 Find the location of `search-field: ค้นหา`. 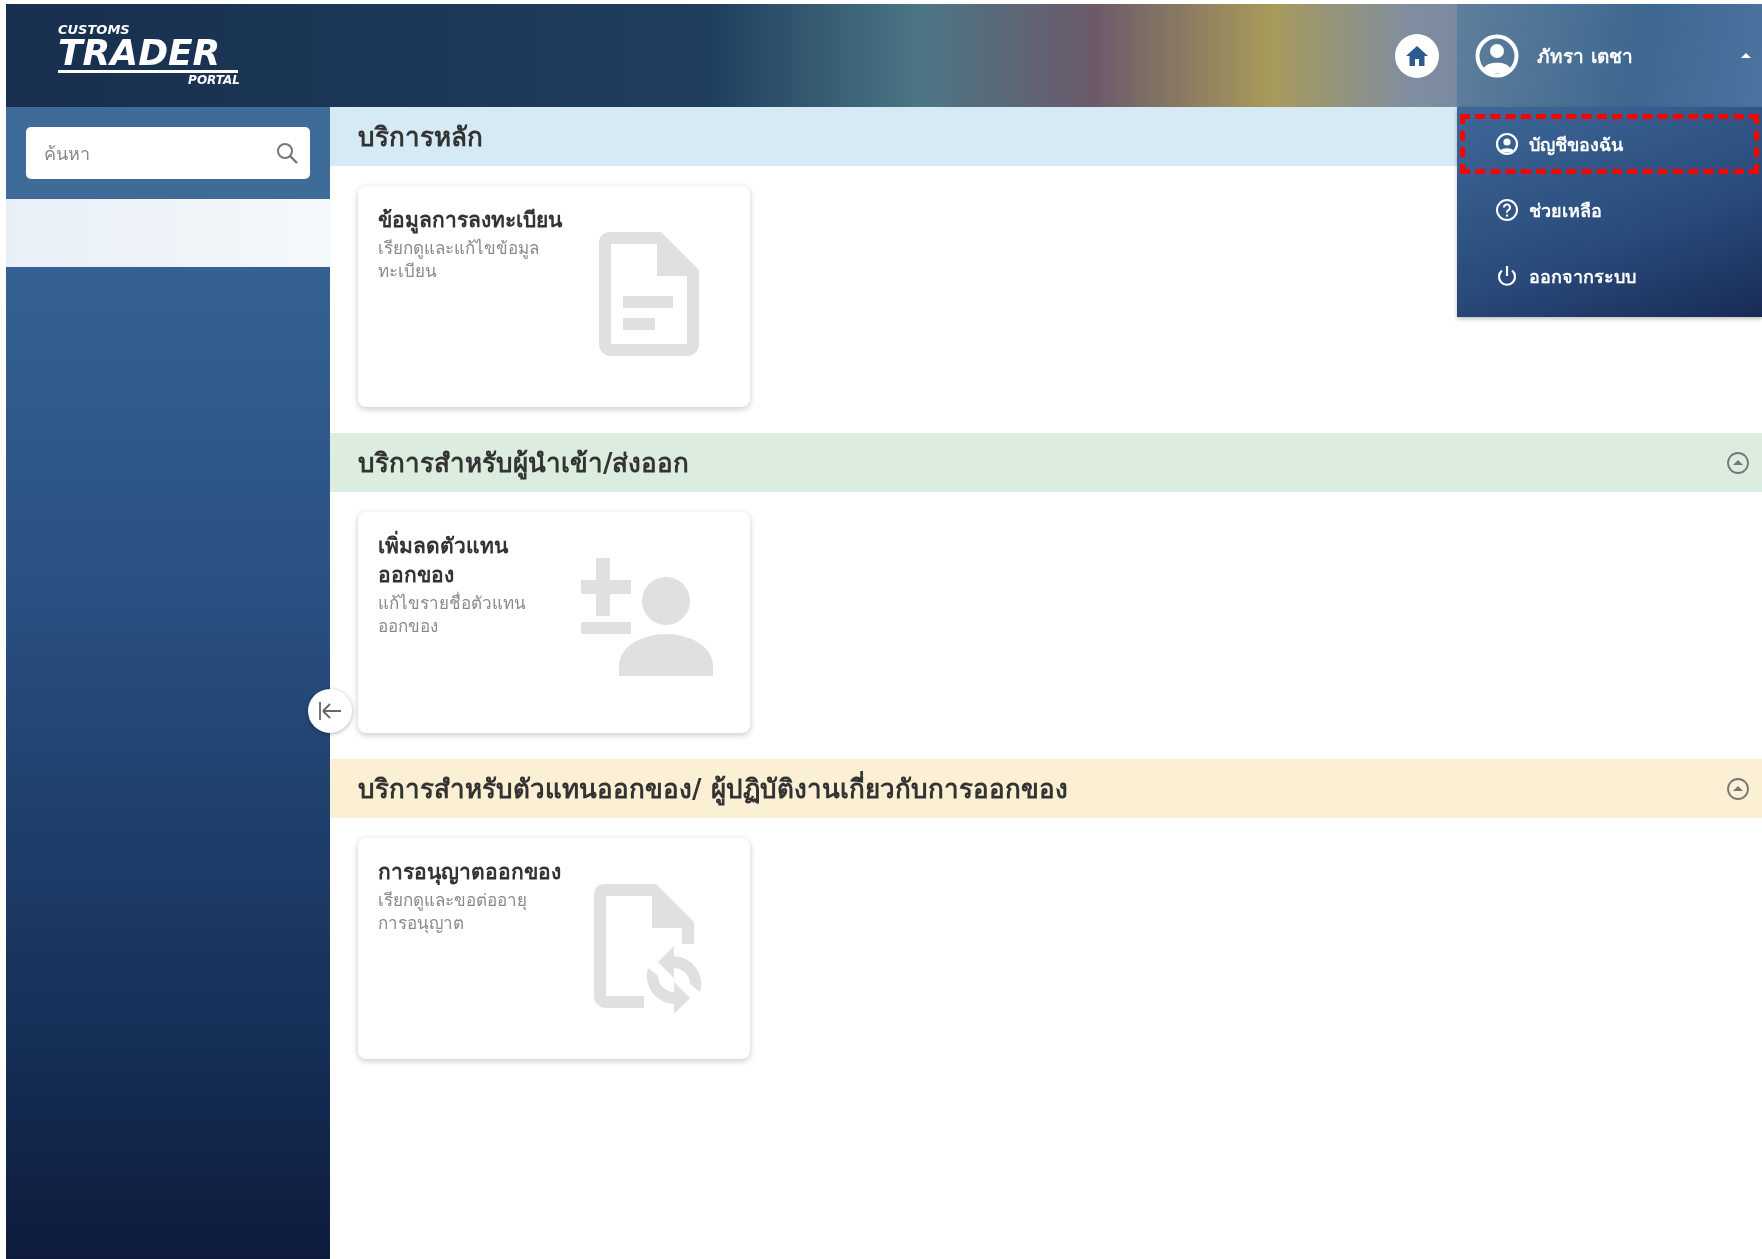

search-field: ค้นหา is located at coordinates (168, 153).